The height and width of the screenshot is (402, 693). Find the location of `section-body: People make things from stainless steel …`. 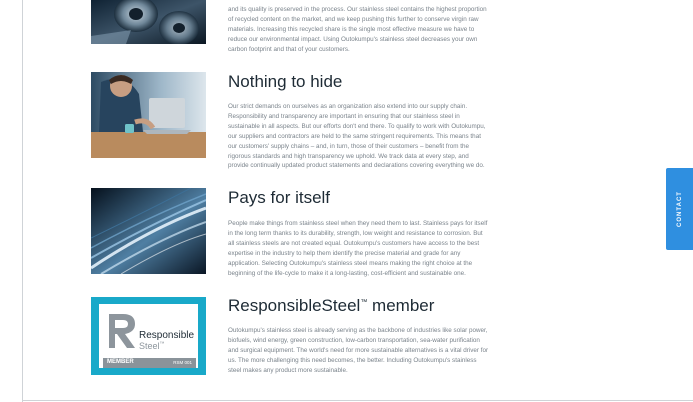

section-body: People make things from stainless steel … is located at coordinates (358, 248).